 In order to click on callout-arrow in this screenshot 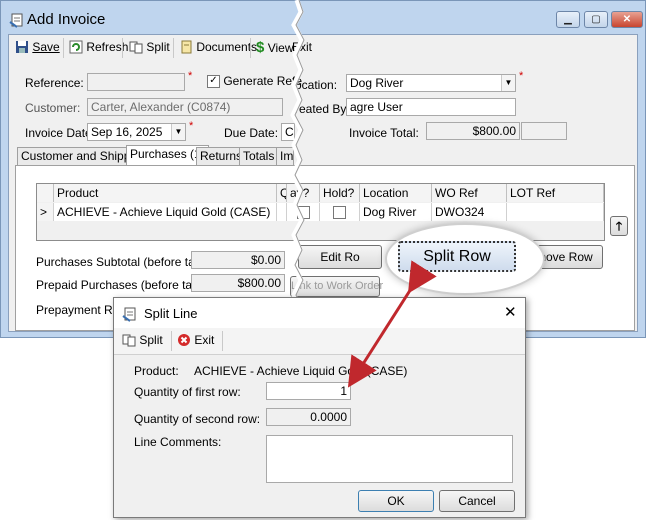, I will do `click(392, 324)`.